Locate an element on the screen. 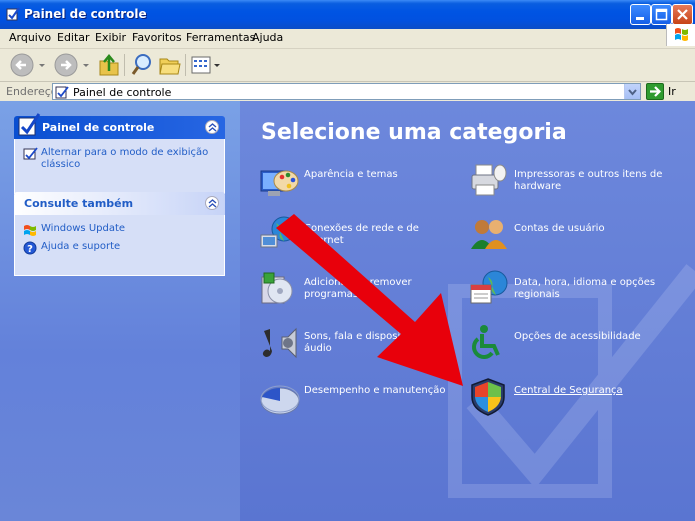  category-security-center-label: Central de Segurança is located at coordinates (568, 390).